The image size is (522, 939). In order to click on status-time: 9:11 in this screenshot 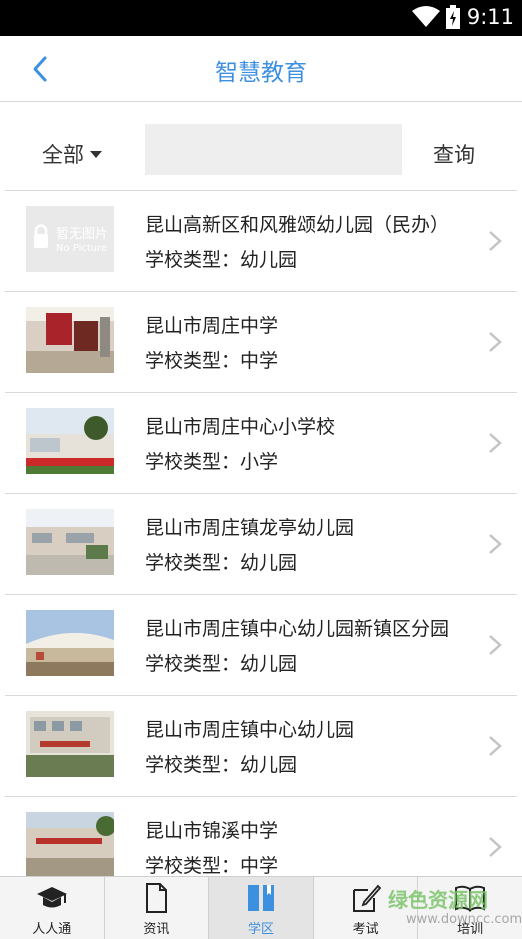, I will do `click(490, 17)`.